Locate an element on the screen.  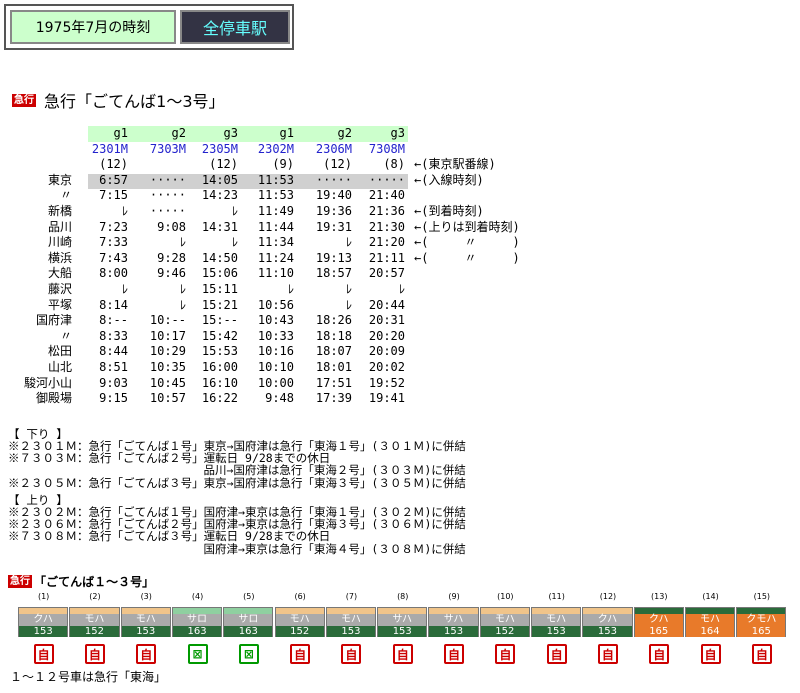
time-cell: 9:28 is located at coordinates (171, 257).